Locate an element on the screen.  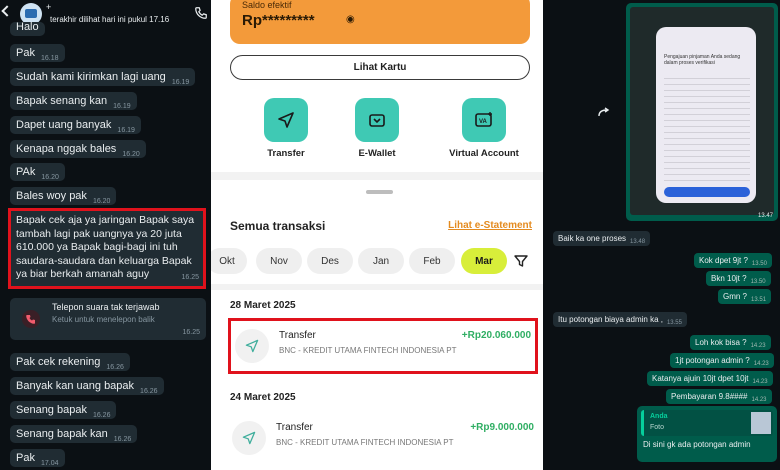
message-bubble: Pak 17.04 is located at coordinates (37, 458).